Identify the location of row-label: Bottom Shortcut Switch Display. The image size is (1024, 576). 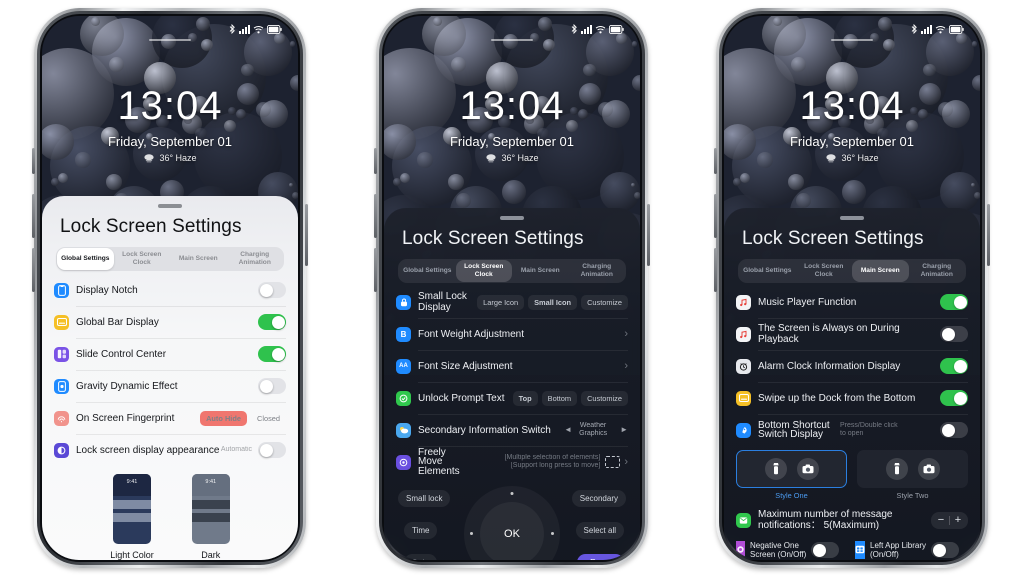
(794, 429).